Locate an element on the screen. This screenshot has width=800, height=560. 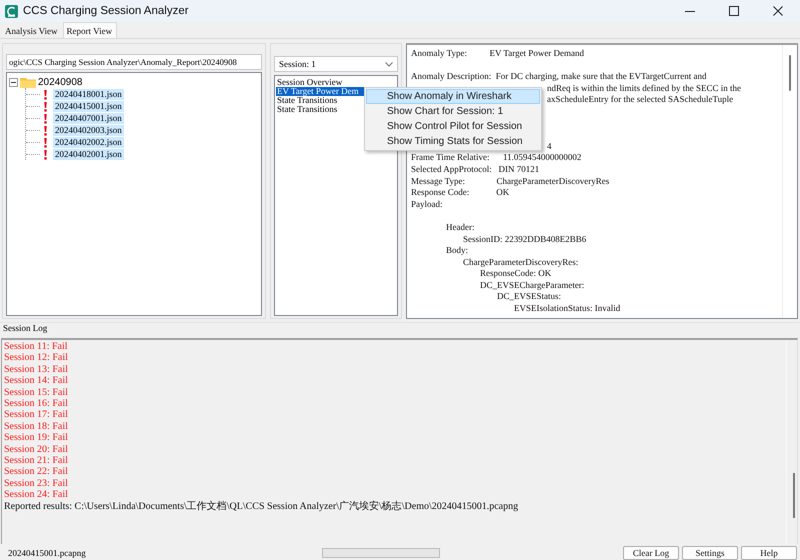
log-line: Session 22: Fail is located at coordinates (36, 472).